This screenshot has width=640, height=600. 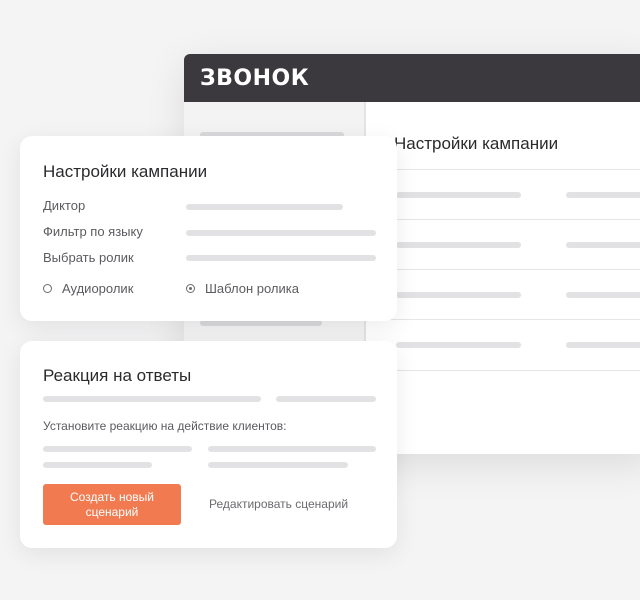 I want to click on radio-clip-template: Шаблон ролика, so click(x=242, y=288).